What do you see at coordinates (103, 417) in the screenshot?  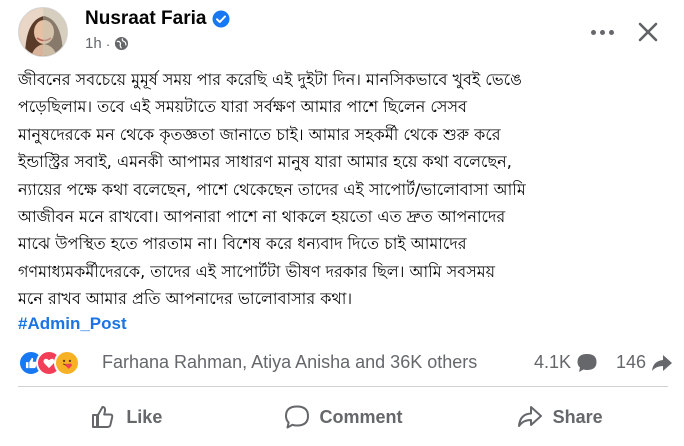 I see `thumbs-up-icon` at bounding box center [103, 417].